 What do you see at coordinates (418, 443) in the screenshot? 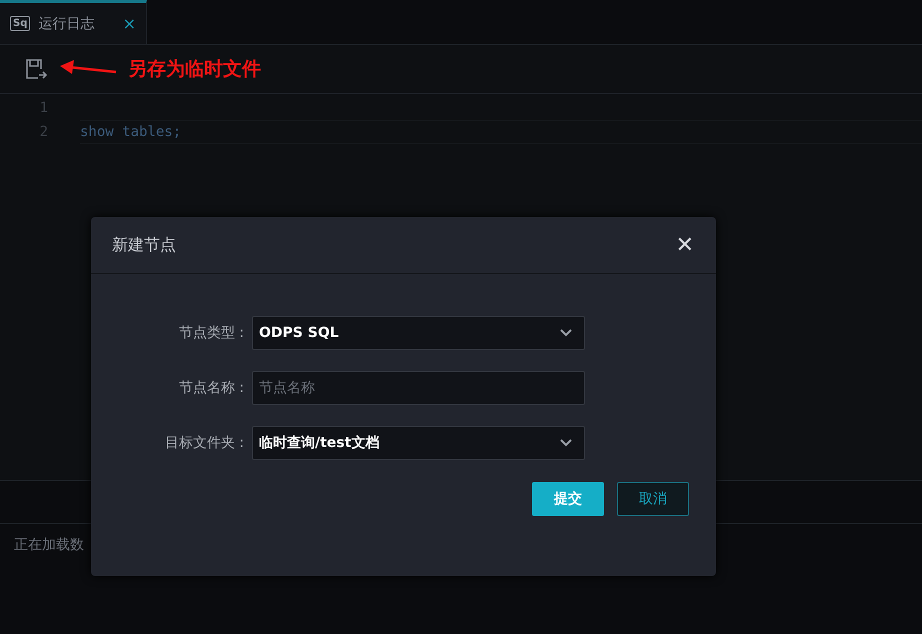
I see `select-field: 临时查询/test文档` at bounding box center [418, 443].